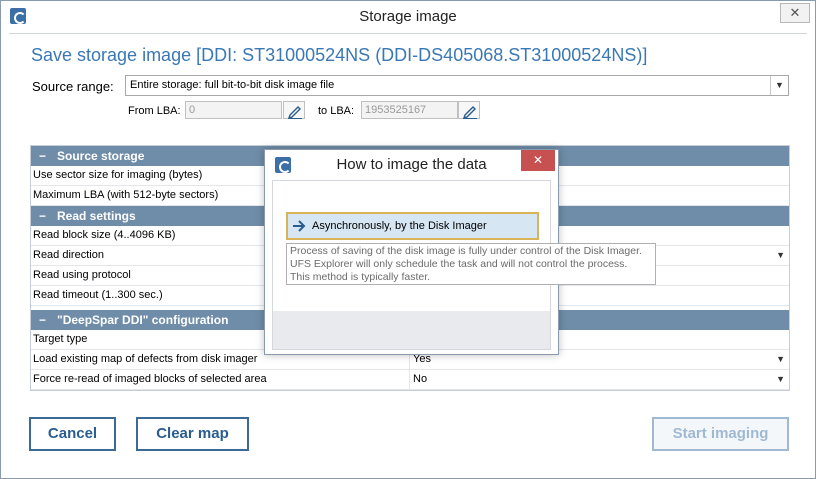 Image resolution: width=816 pixels, height=479 pixels. I want to click on column-divider, so click(409, 379).